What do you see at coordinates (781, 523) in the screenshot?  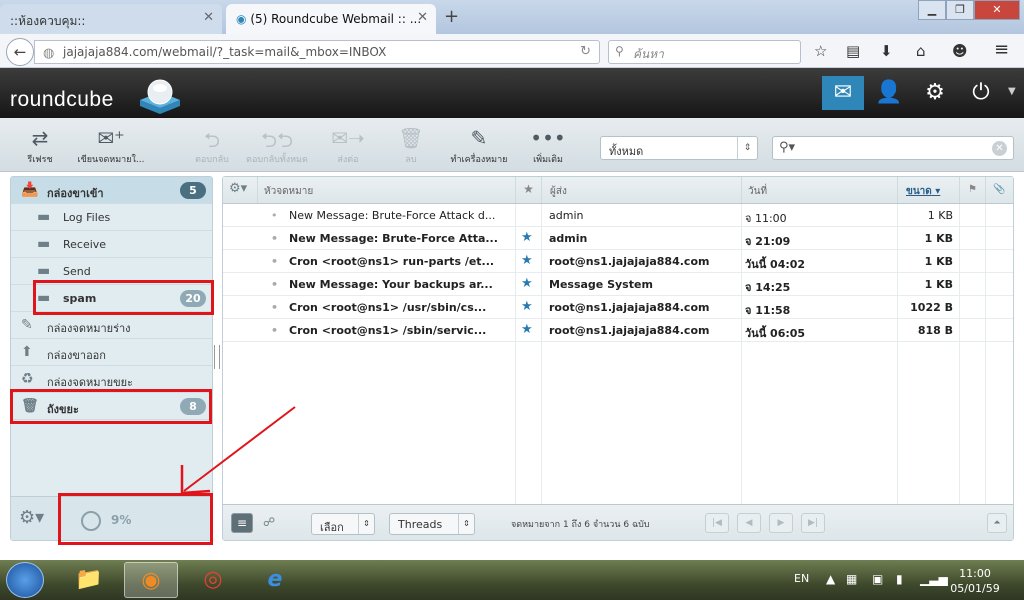 I see `next-page-icon: ▶` at bounding box center [781, 523].